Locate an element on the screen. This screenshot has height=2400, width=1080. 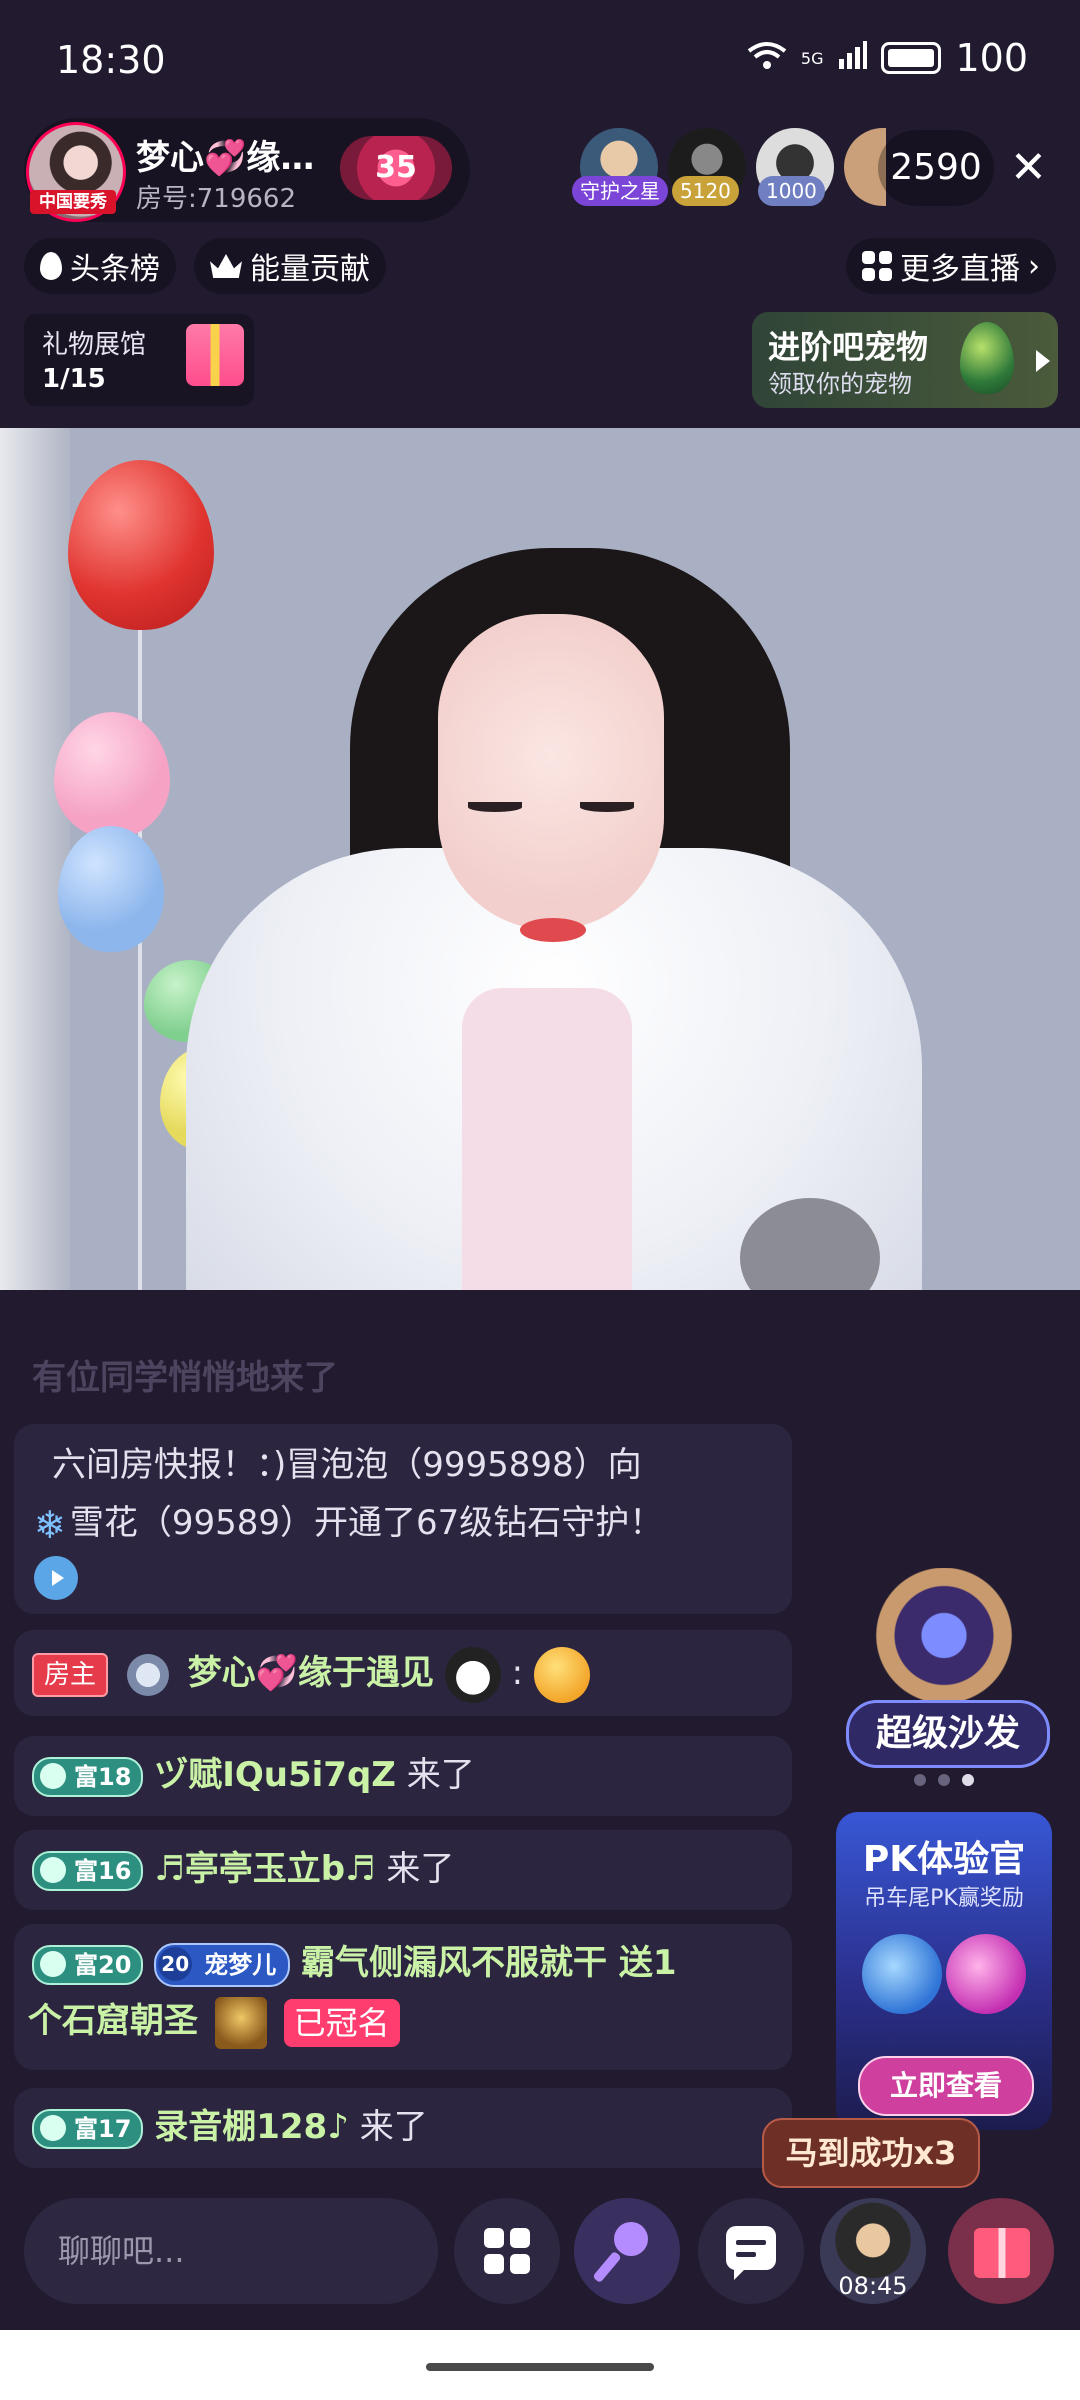
crown-icon is located at coordinates (226, 266).